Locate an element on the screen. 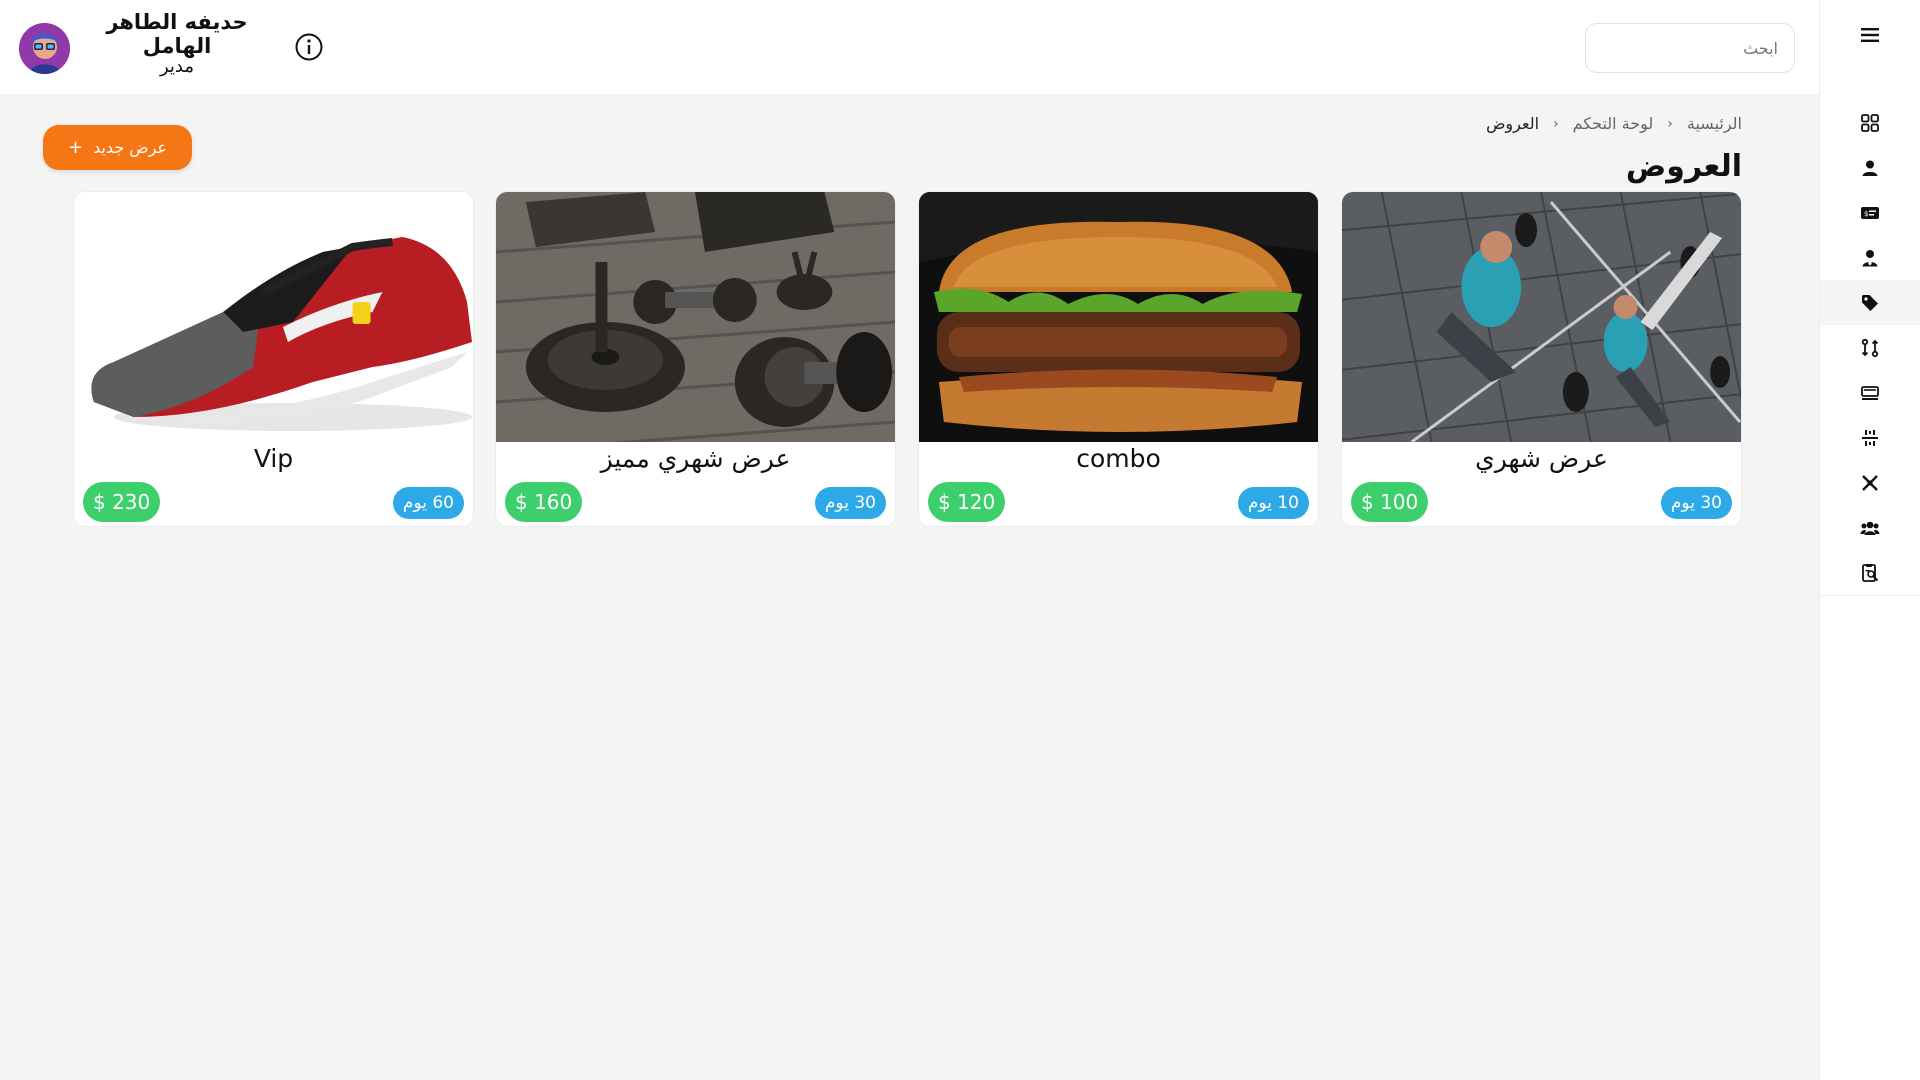 This screenshot has height=1080, width=1920. offer-title: Vip is located at coordinates (273, 458).